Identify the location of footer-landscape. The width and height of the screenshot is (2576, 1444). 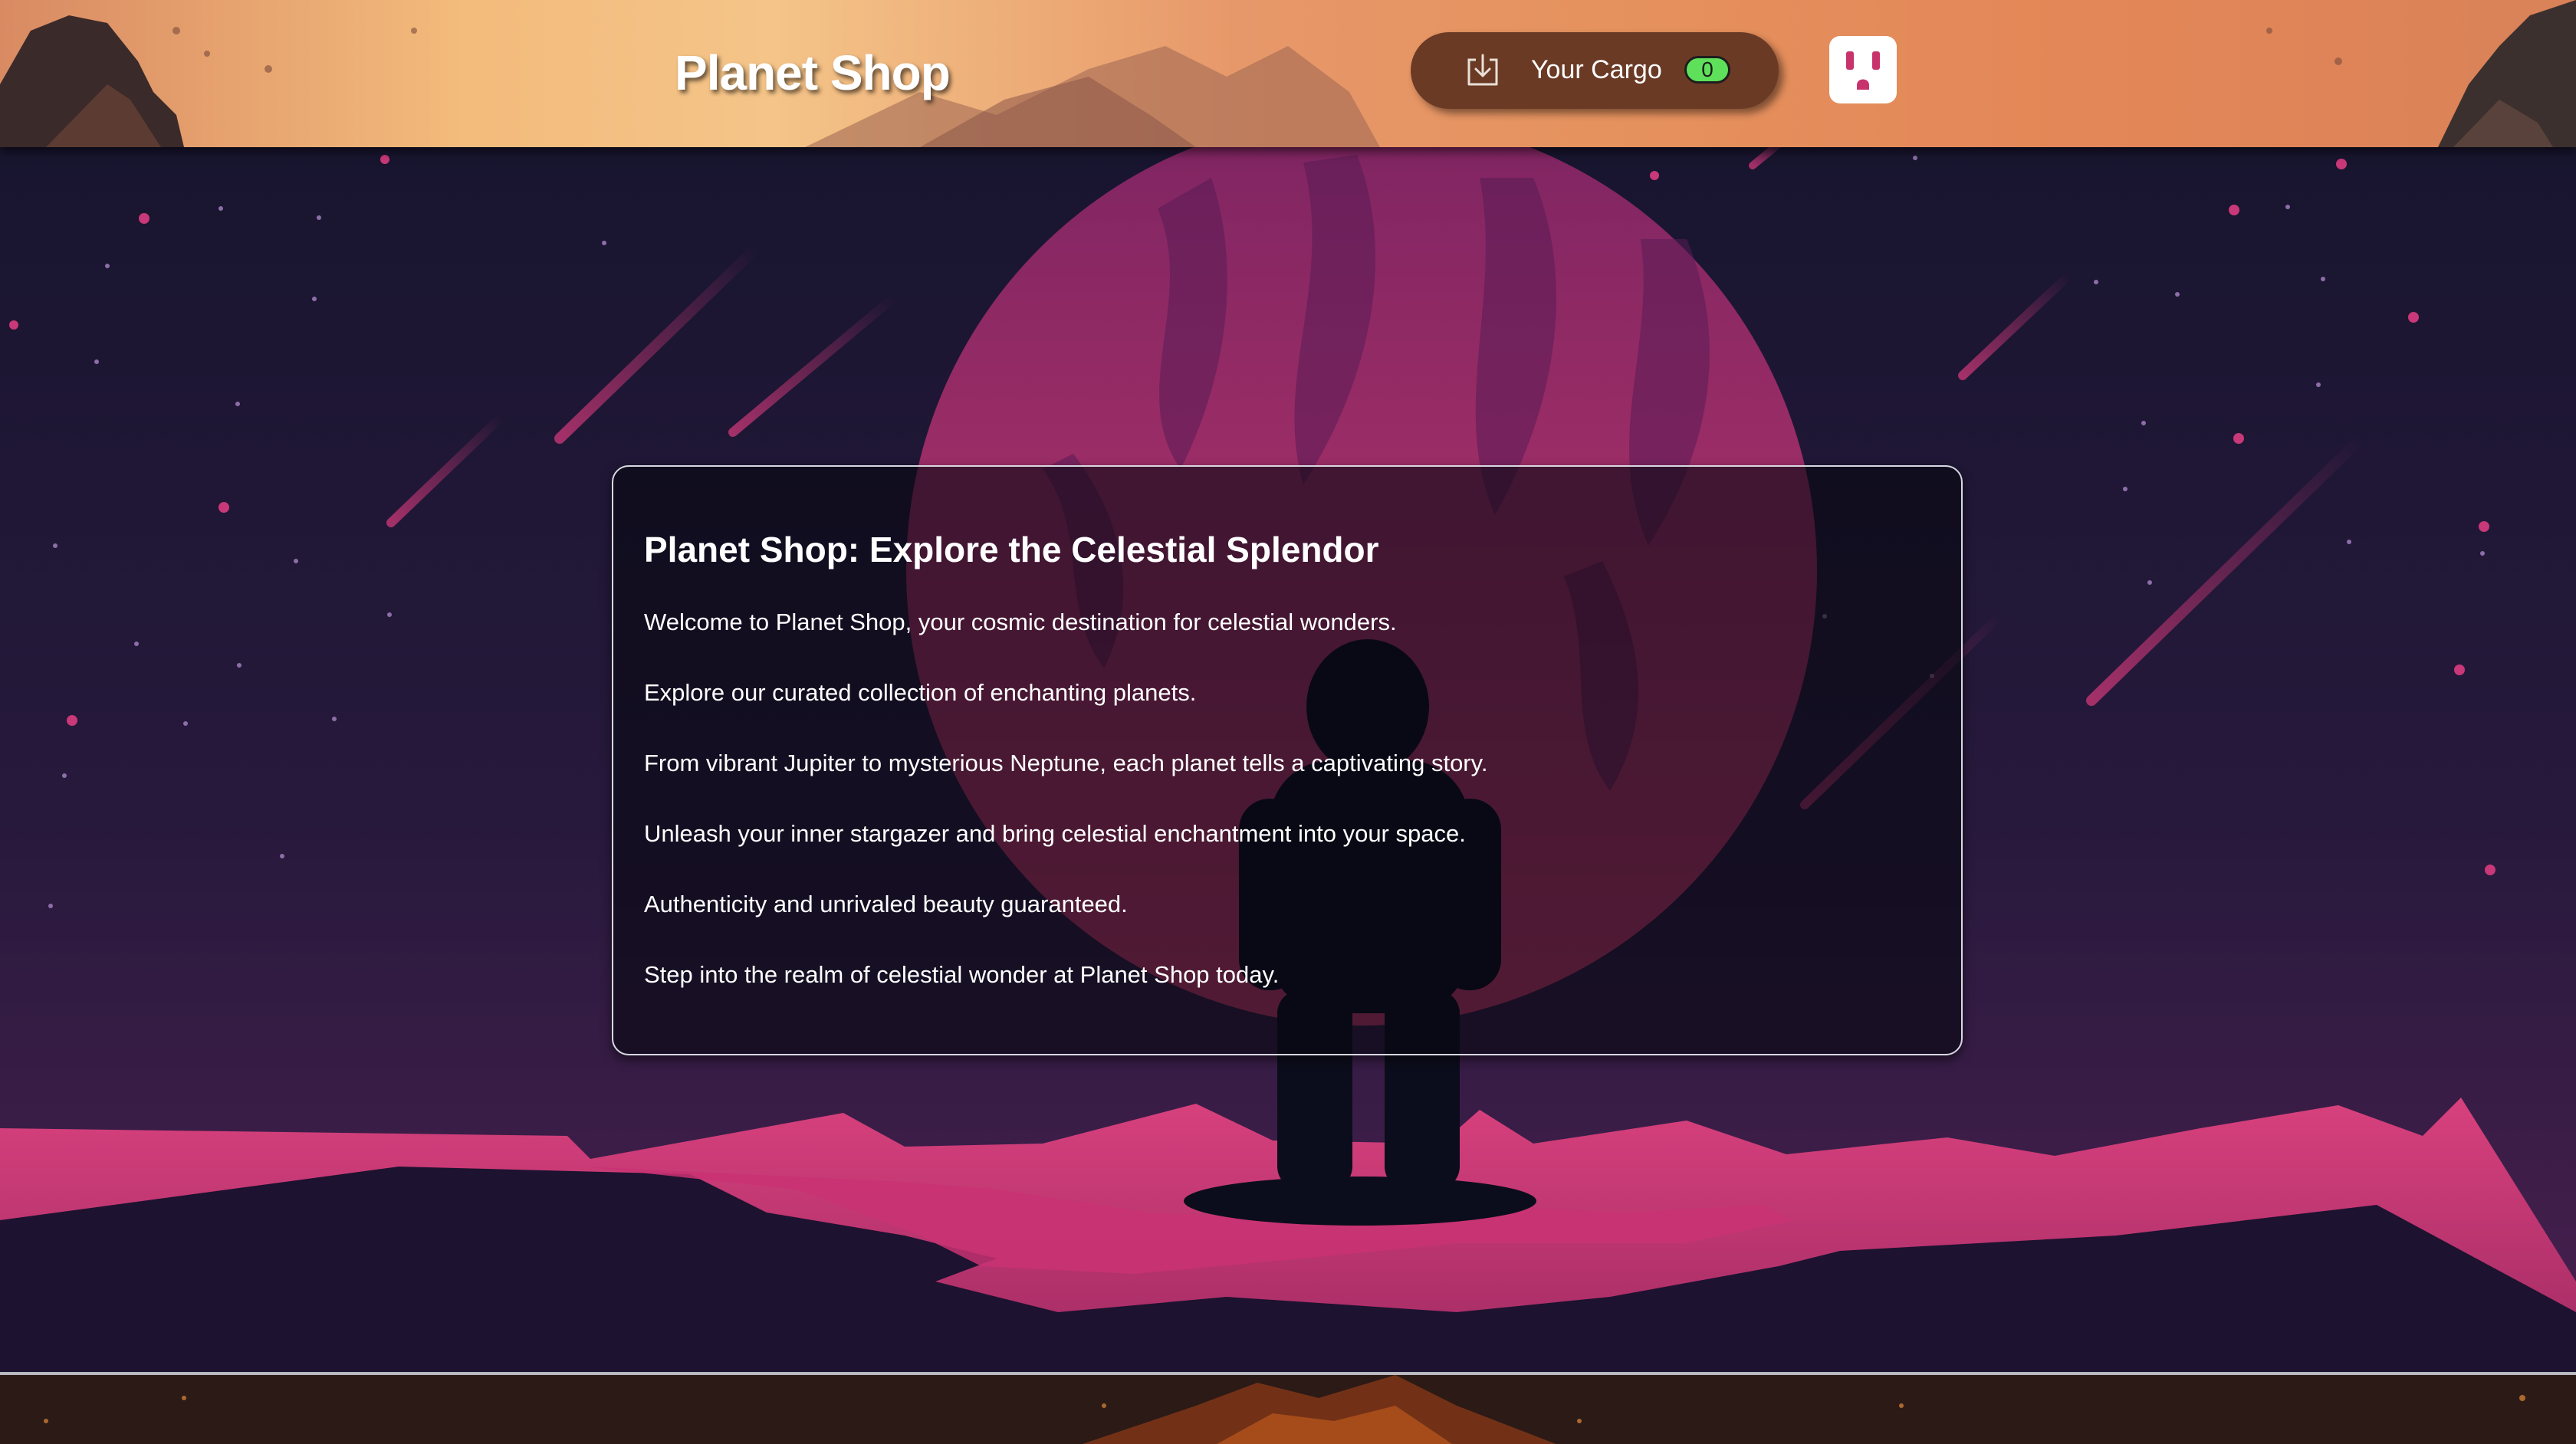
(1288, 1409).